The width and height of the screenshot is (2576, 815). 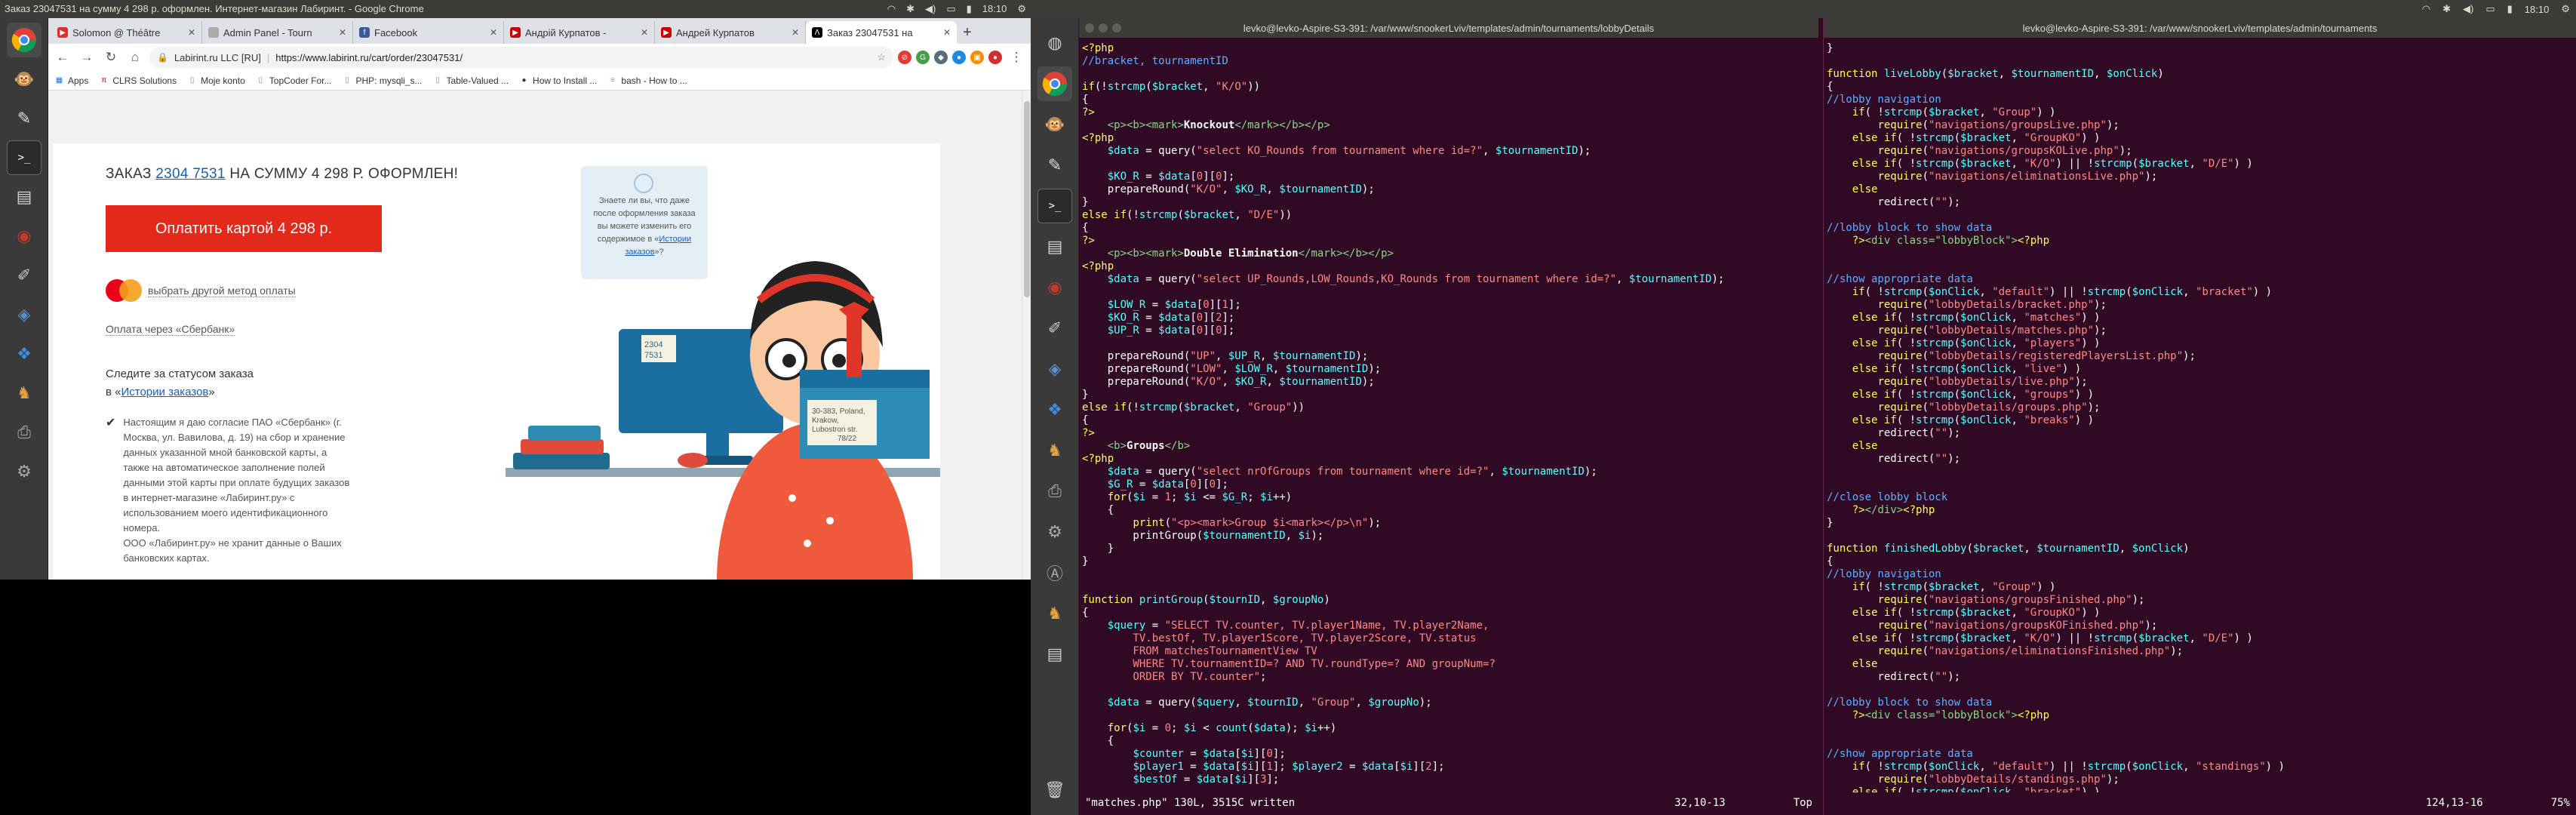 I want to click on star-icon: ☆, so click(x=881, y=57).